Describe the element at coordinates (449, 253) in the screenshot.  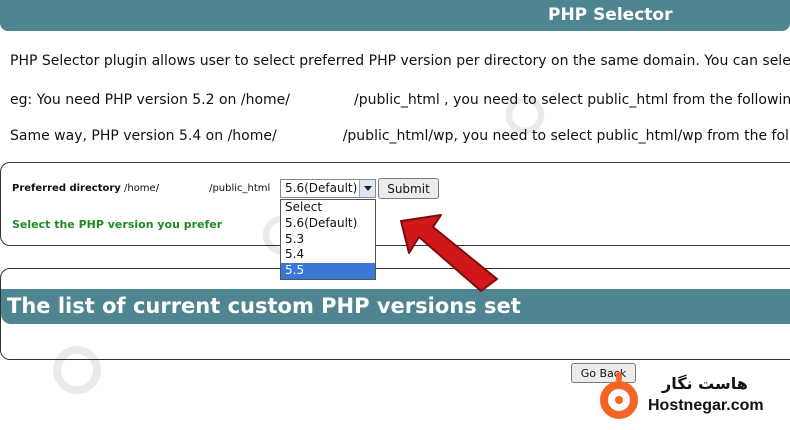
I see `red-arrow-icon` at that location.